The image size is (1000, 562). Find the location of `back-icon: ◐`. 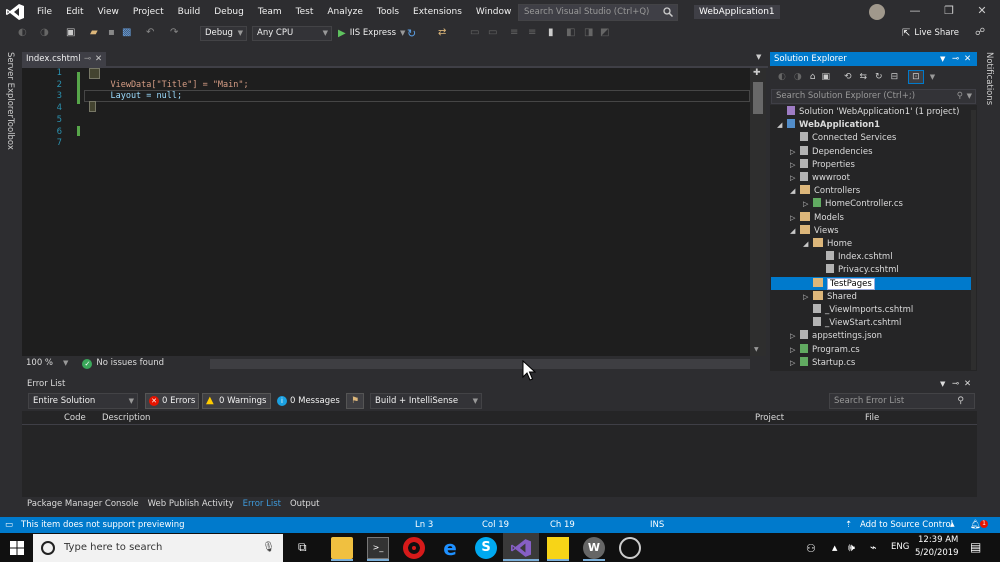

back-icon: ◐ is located at coordinates (782, 77).